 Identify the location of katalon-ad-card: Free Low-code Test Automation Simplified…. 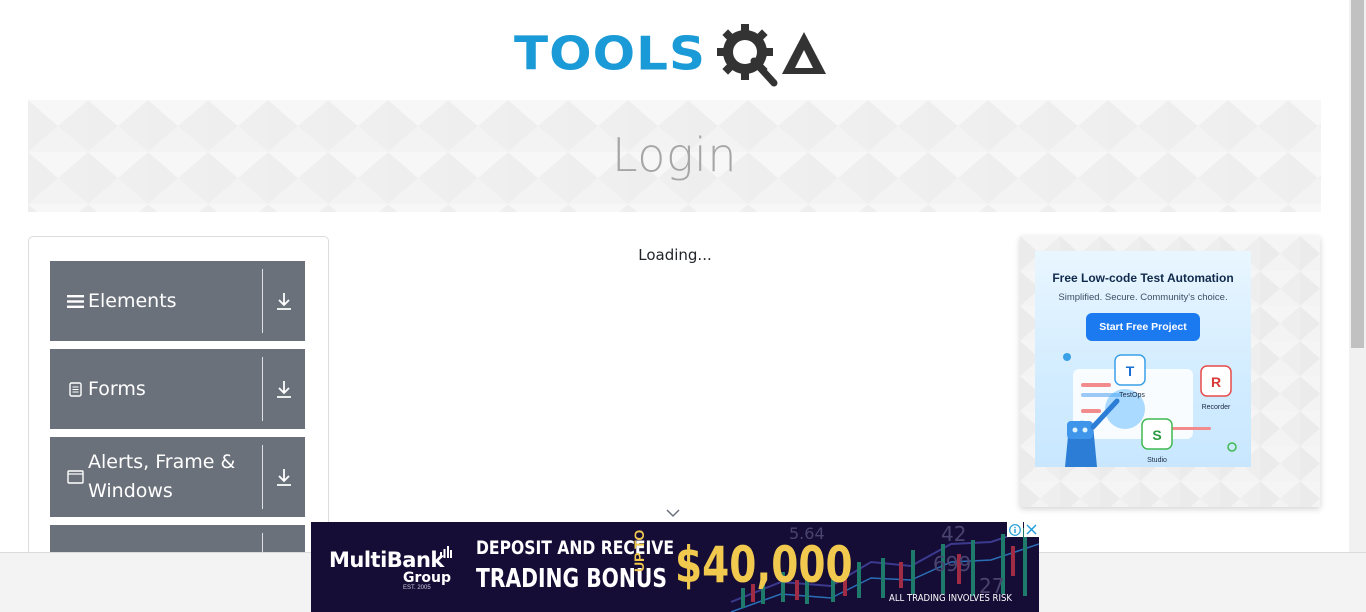
(1143, 359).